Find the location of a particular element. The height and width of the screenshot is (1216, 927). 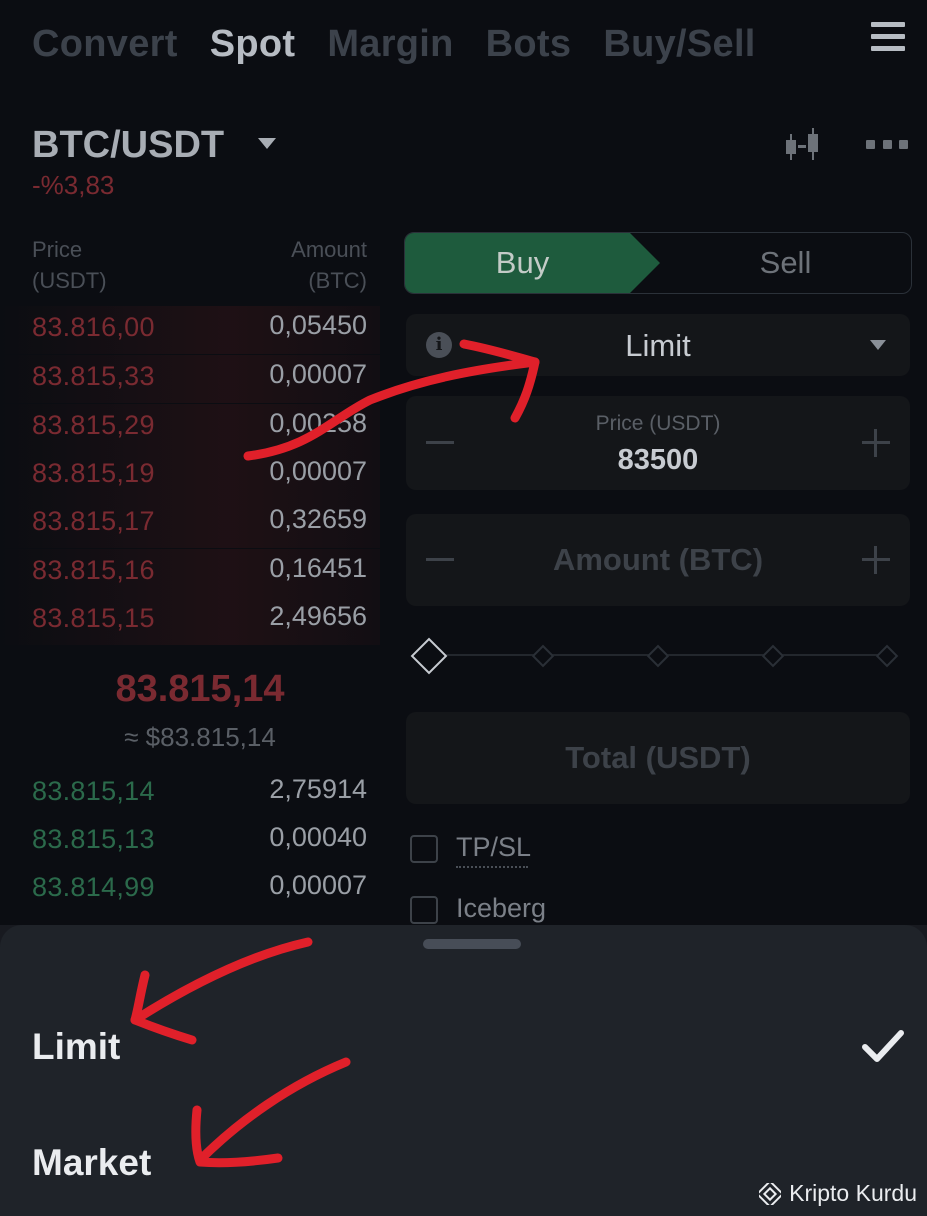

buy-sell-toggle: Buy Sell is located at coordinates (658, 263).